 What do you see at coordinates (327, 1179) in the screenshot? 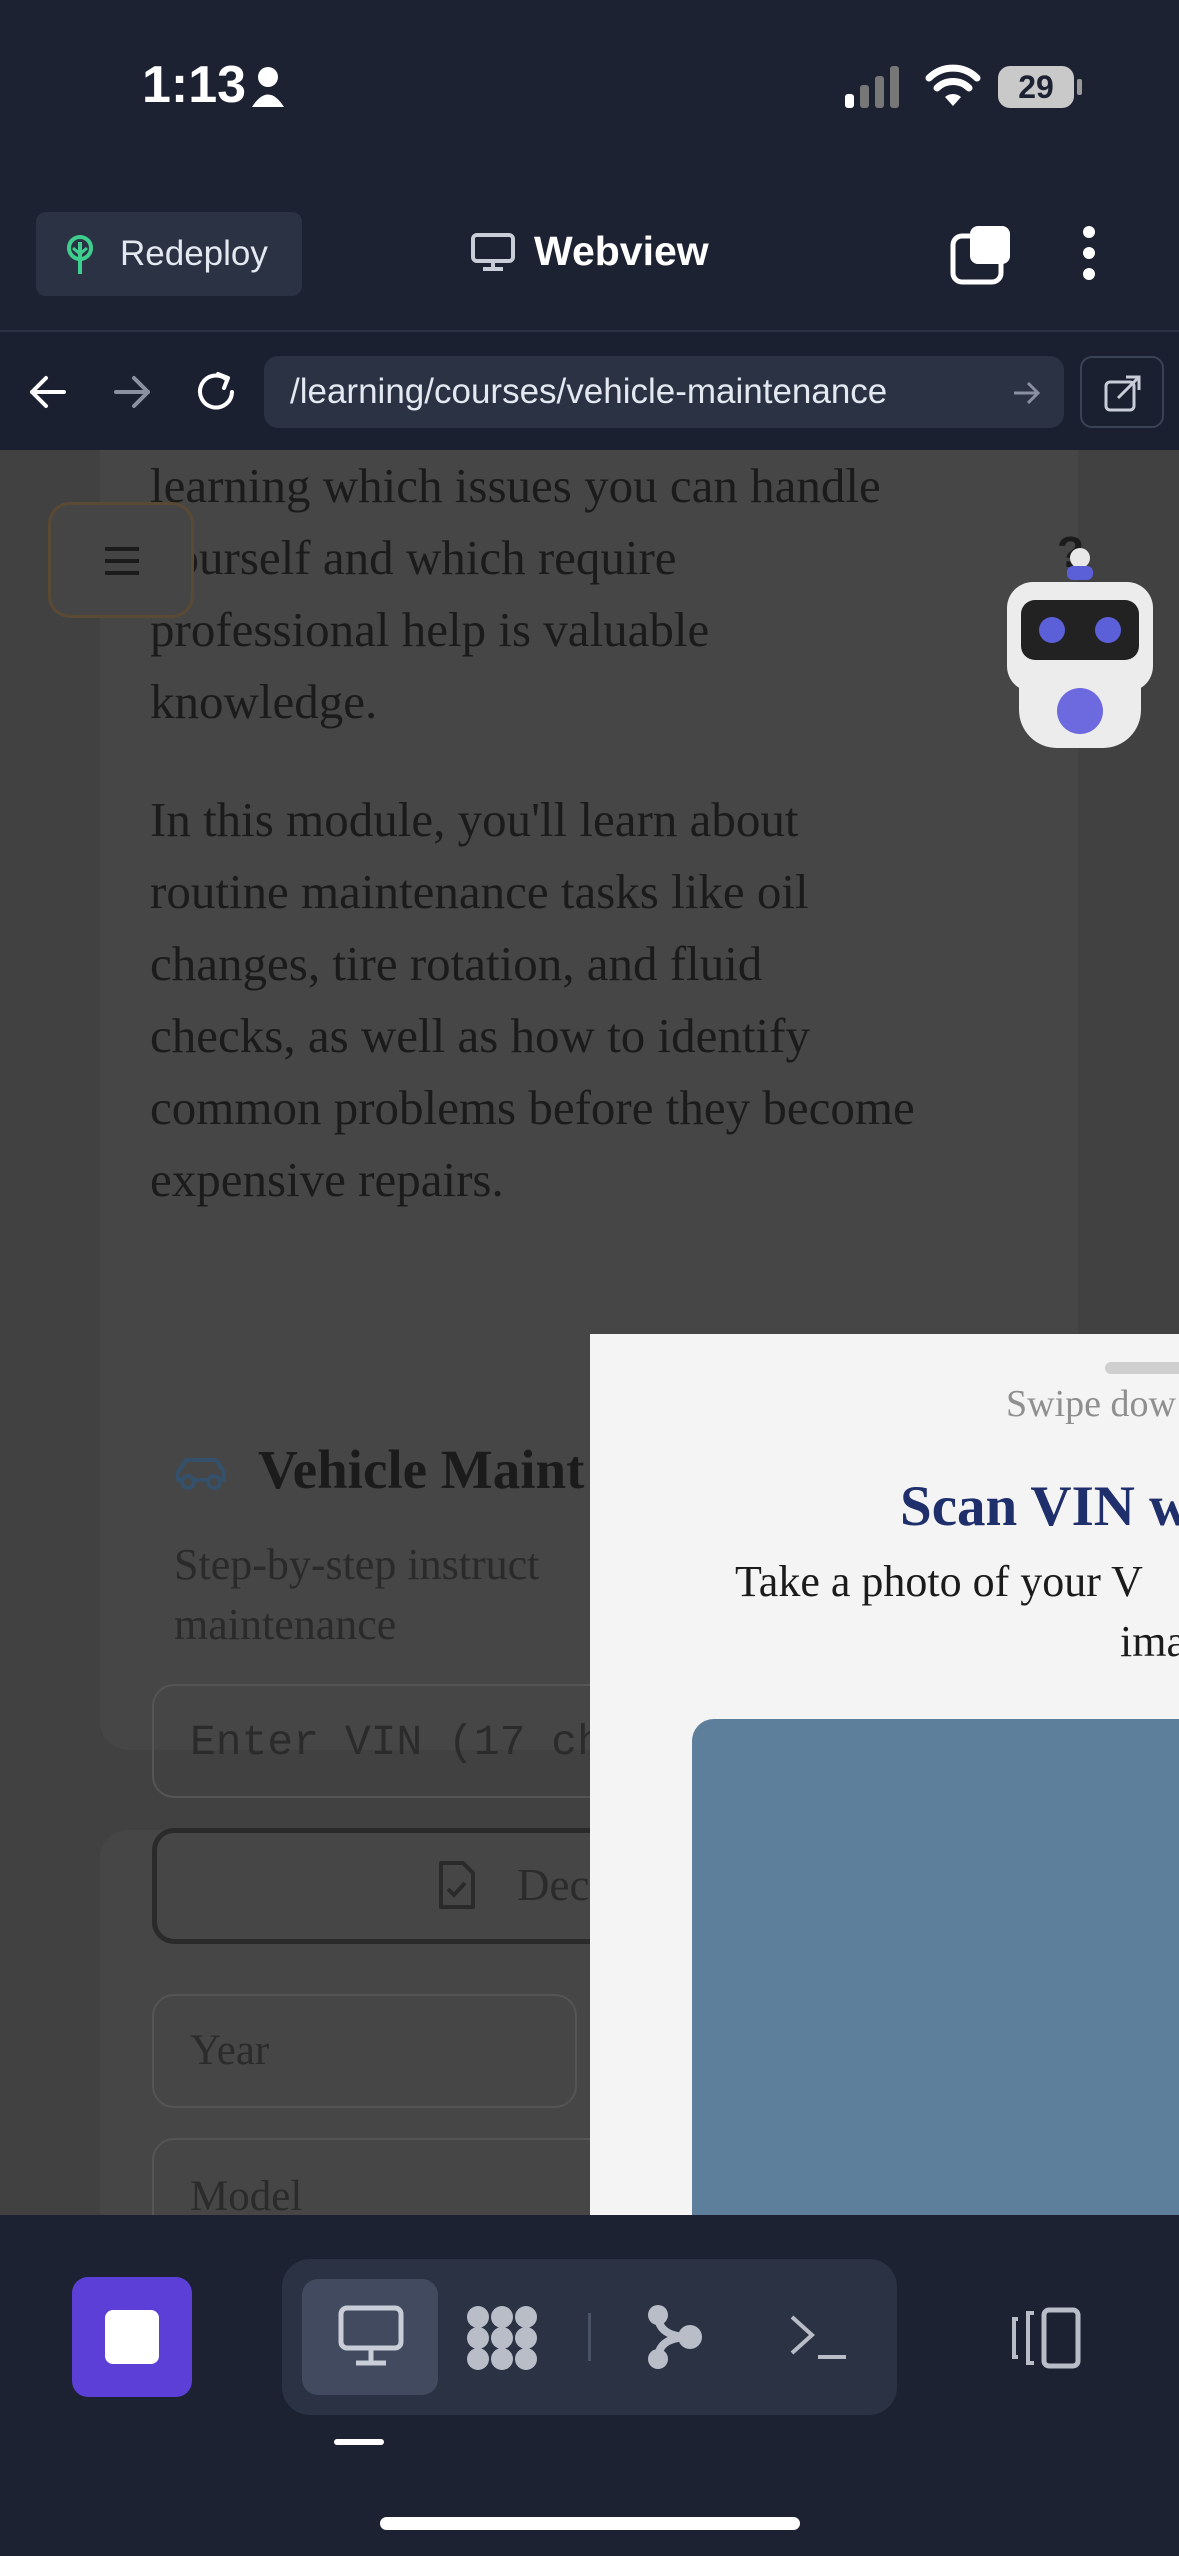
I see `text-line: expensive repairs.` at bounding box center [327, 1179].